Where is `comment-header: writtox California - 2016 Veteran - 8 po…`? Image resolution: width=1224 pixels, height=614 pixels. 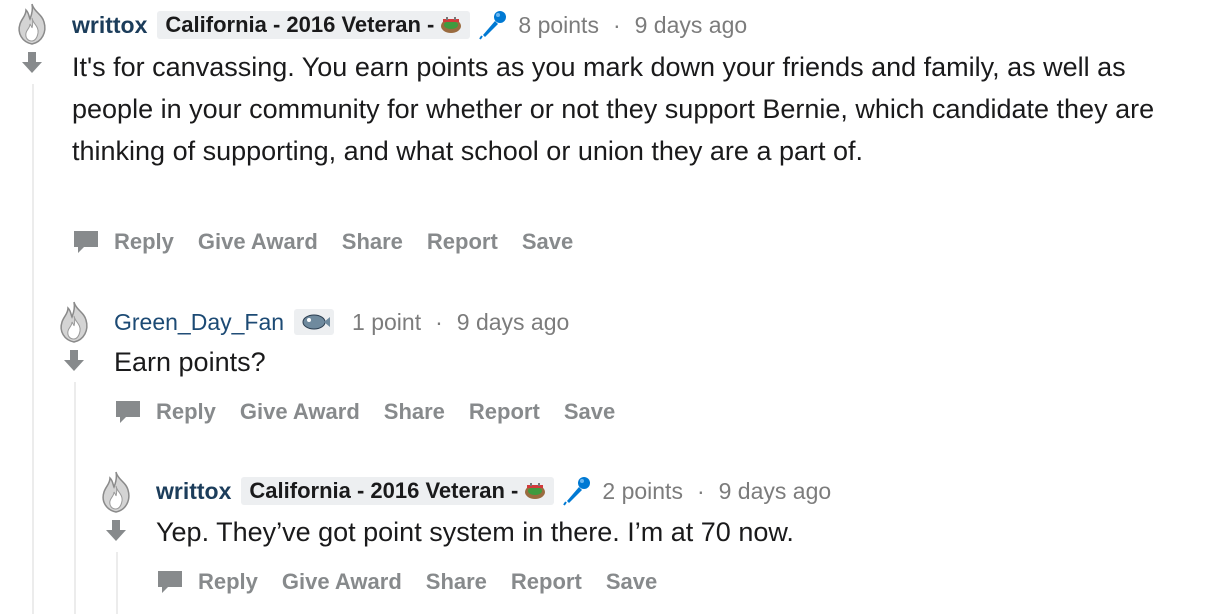 comment-header: writtox California - 2016 Veteran - 8 po… is located at coordinates (409, 25).